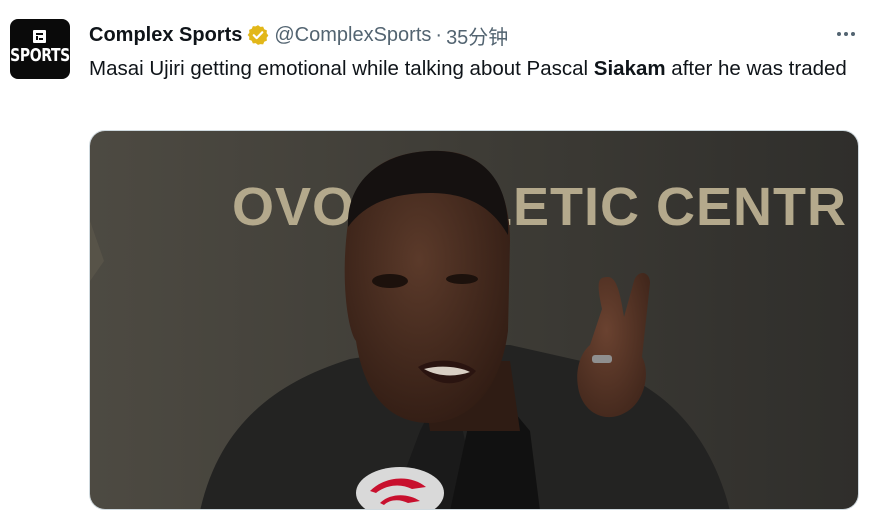  I want to click on tweet-text-highlight: Siakam, so click(629, 68).